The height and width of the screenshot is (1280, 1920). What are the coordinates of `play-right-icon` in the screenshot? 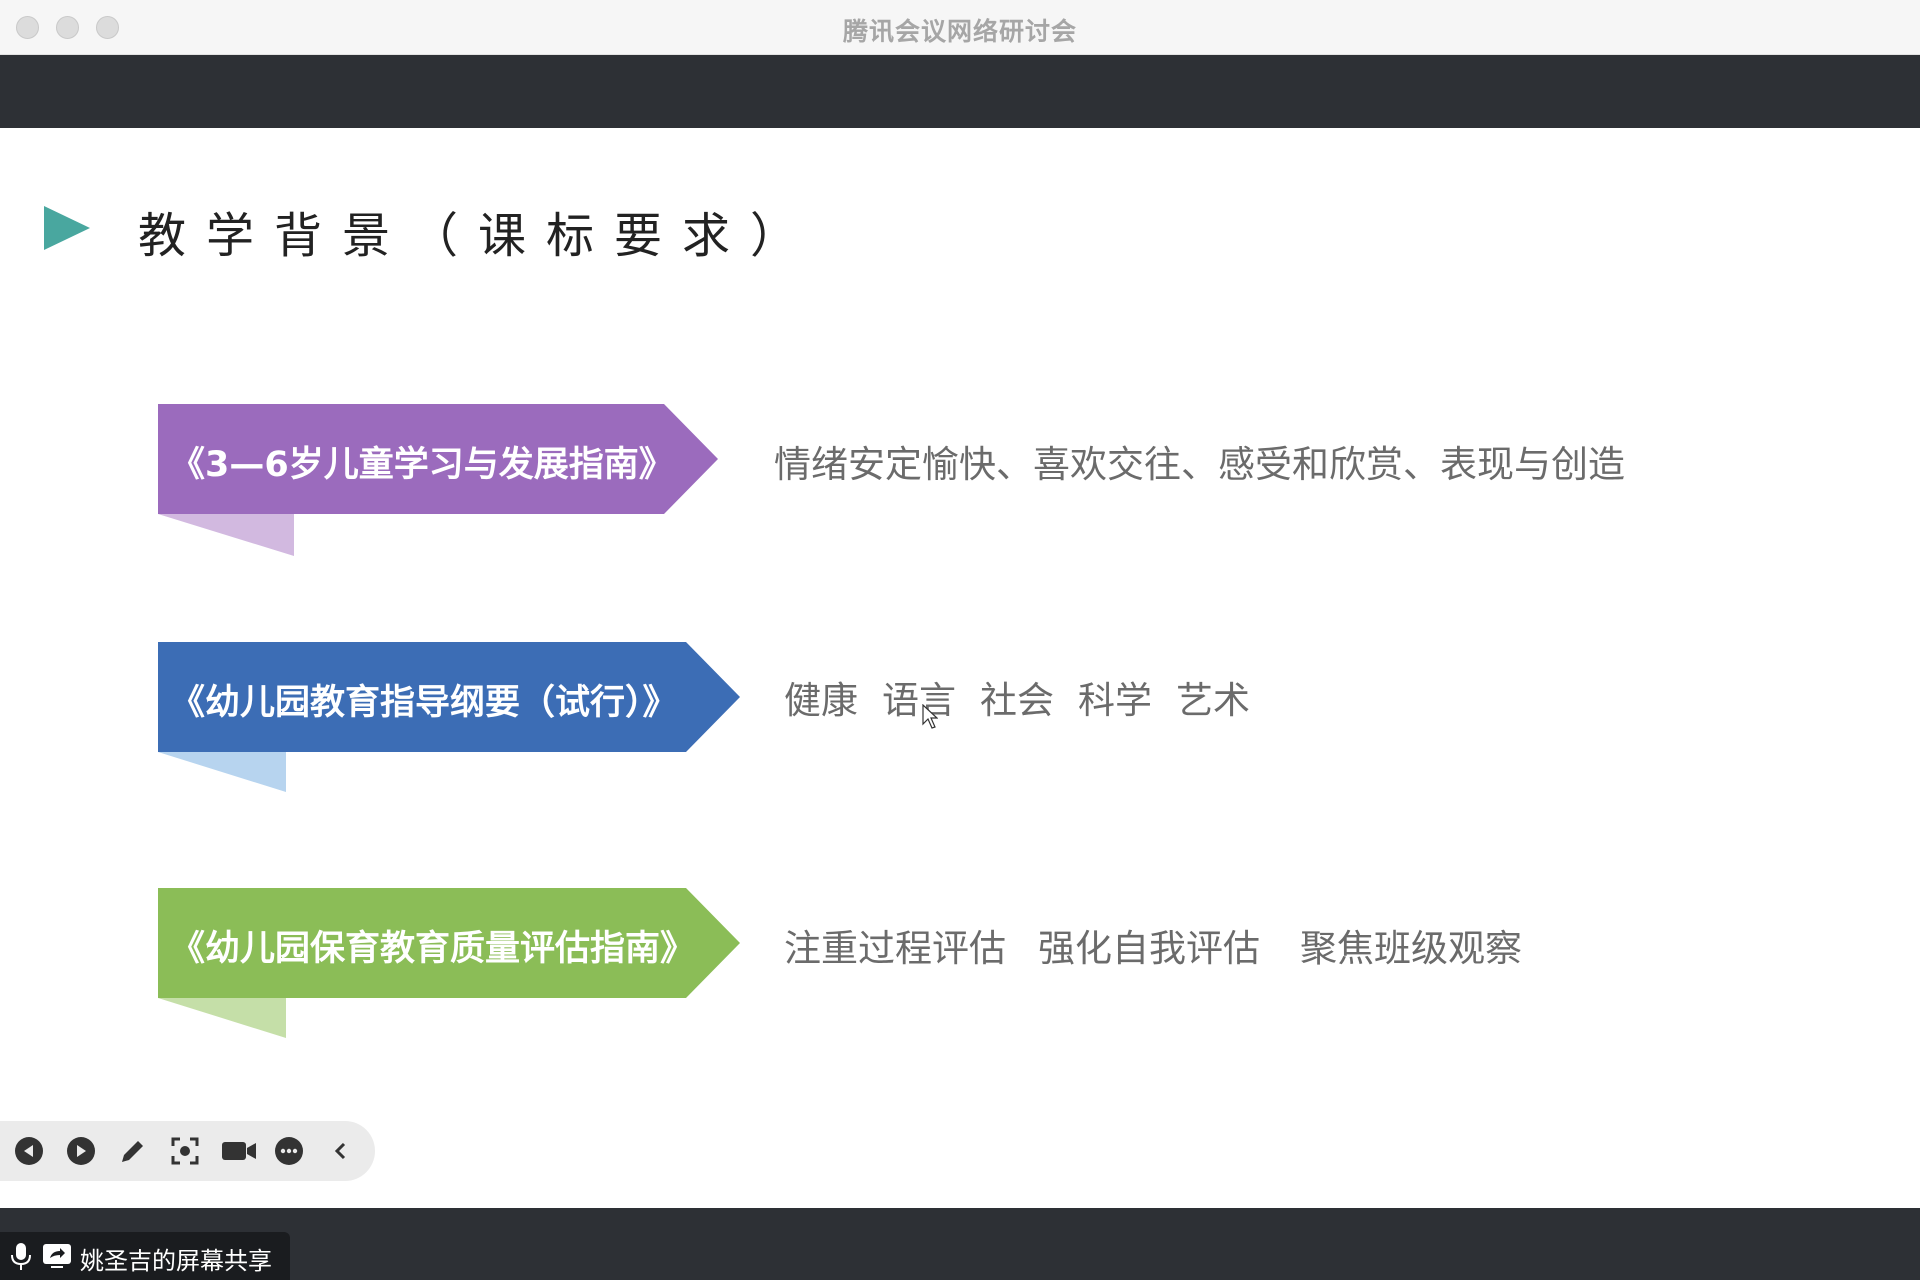 It's located at (81, 1151).